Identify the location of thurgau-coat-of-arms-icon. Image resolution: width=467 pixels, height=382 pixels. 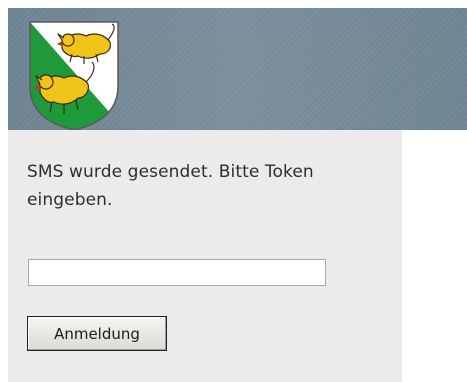
(74, 76).